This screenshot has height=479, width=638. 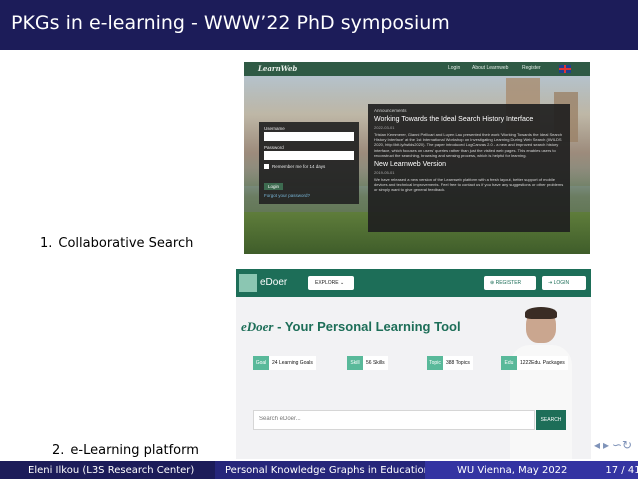 What do you see at coordinates (413, 283) in the screenshot?
I see `edoer-topbar: eDoer EXPLORE ⌄ ⊕ REGISTER ⇥ LOGIN` at bounding box center [413, 283].